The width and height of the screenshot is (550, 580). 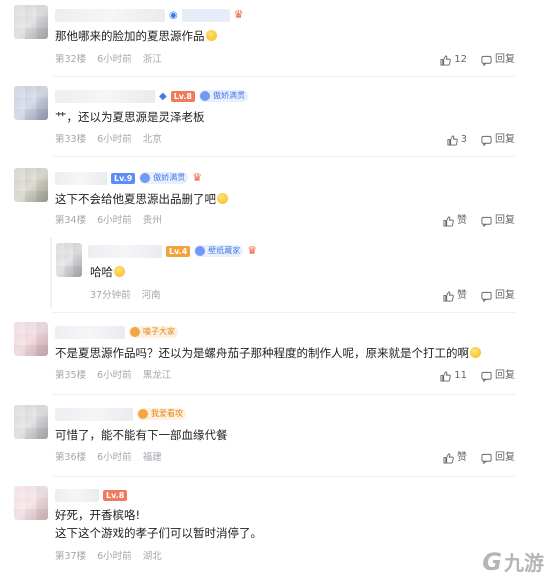 I want to click on comment-text: 不是夏思源作品吗？还以为是螺舟茄子那种程度的制作人呢，原来就是个打工的啊, so click(x=268, y=353).